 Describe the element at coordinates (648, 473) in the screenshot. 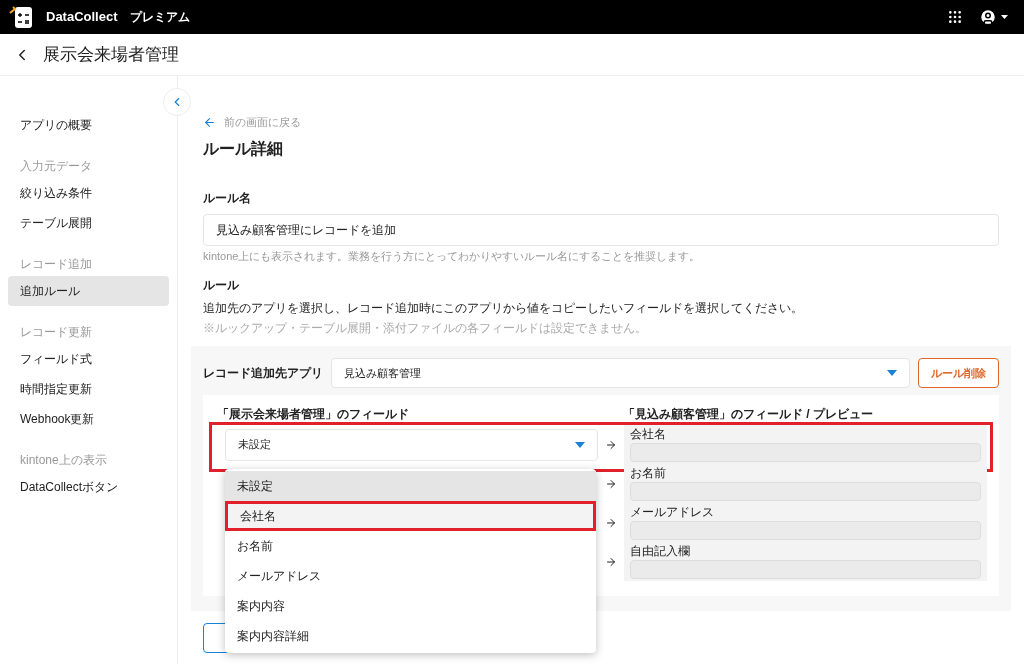

I see `target-field-label: お名前` at that location.